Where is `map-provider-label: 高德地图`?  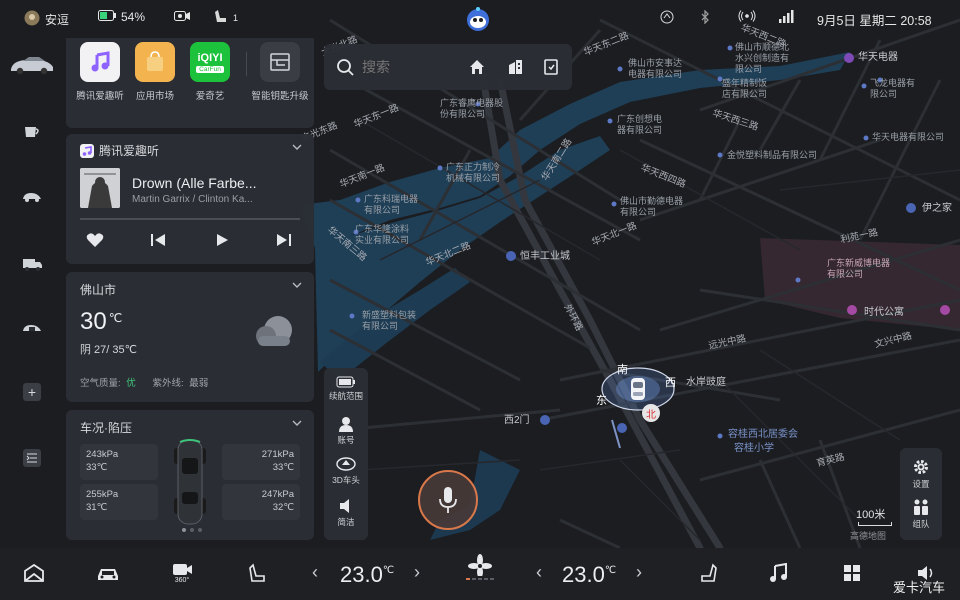
map-provider-label: 高德地图 is located at coordinates (868, 536).